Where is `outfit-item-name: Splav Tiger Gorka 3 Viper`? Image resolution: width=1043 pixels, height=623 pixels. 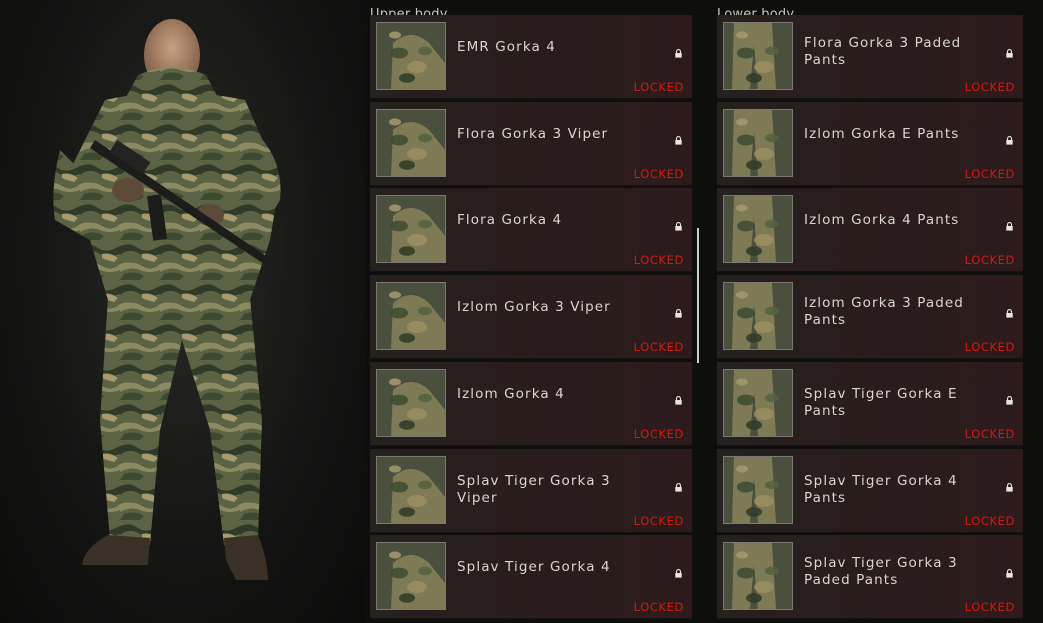
outfit-item-name: Splav Tiger Gorka 3 Viper is located at coordinates (534, 489).